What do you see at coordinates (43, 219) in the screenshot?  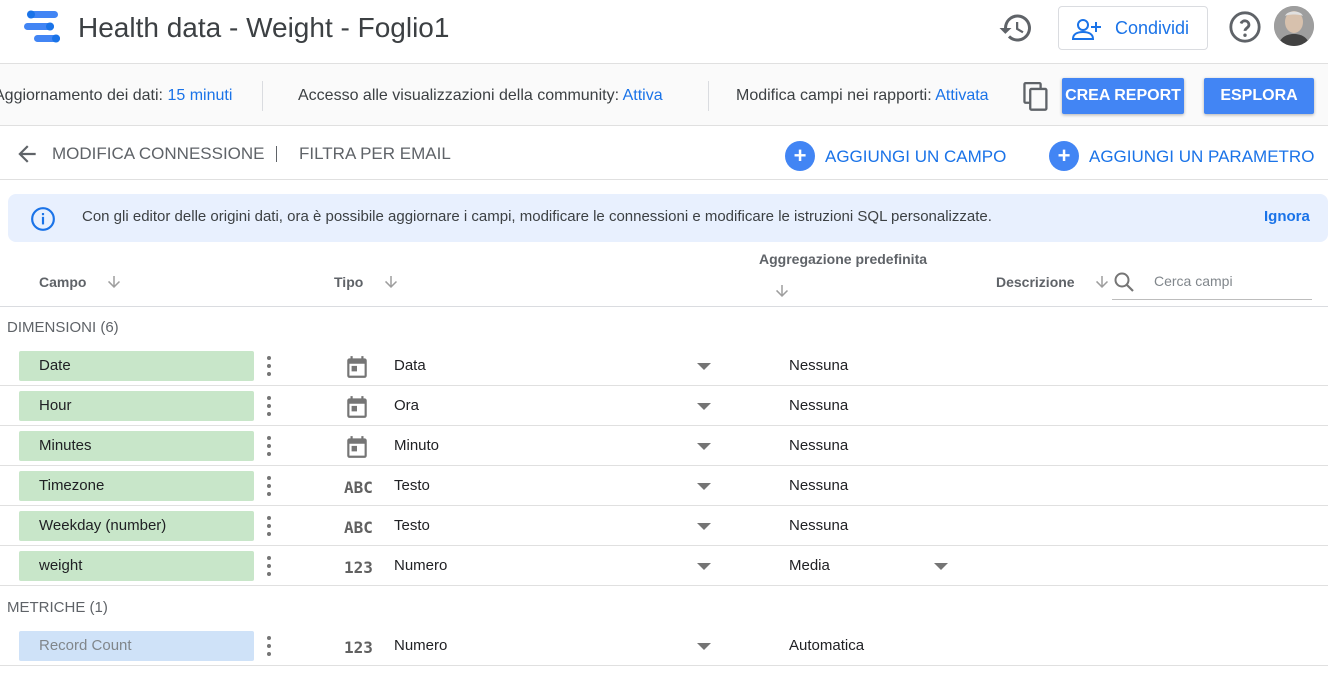 I see `info-icon` at bounding box center [43, 219].